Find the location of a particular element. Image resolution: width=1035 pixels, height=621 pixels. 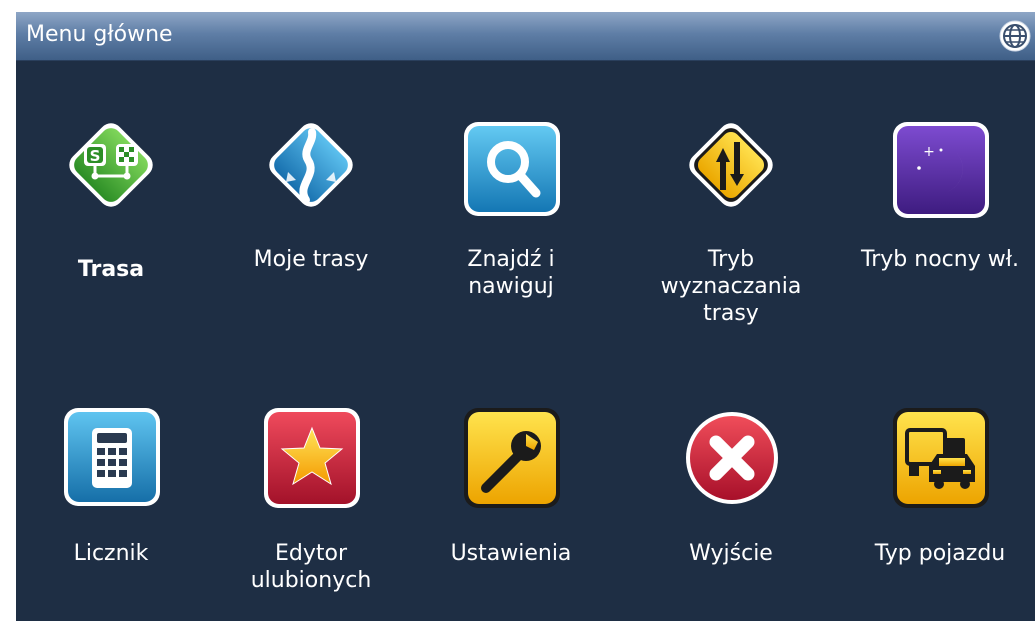

menu-item-wyjscie: Wyjście is located at coordinates (731, 504).